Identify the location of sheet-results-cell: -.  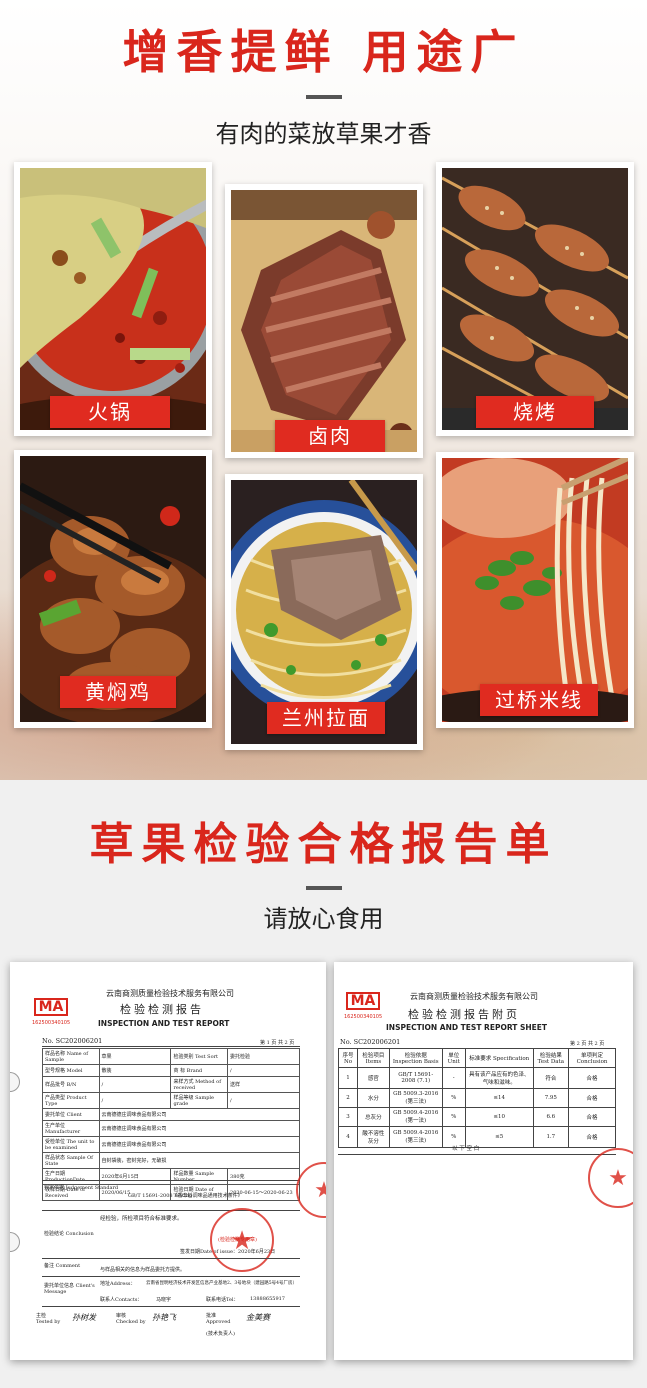
(453, 1078).